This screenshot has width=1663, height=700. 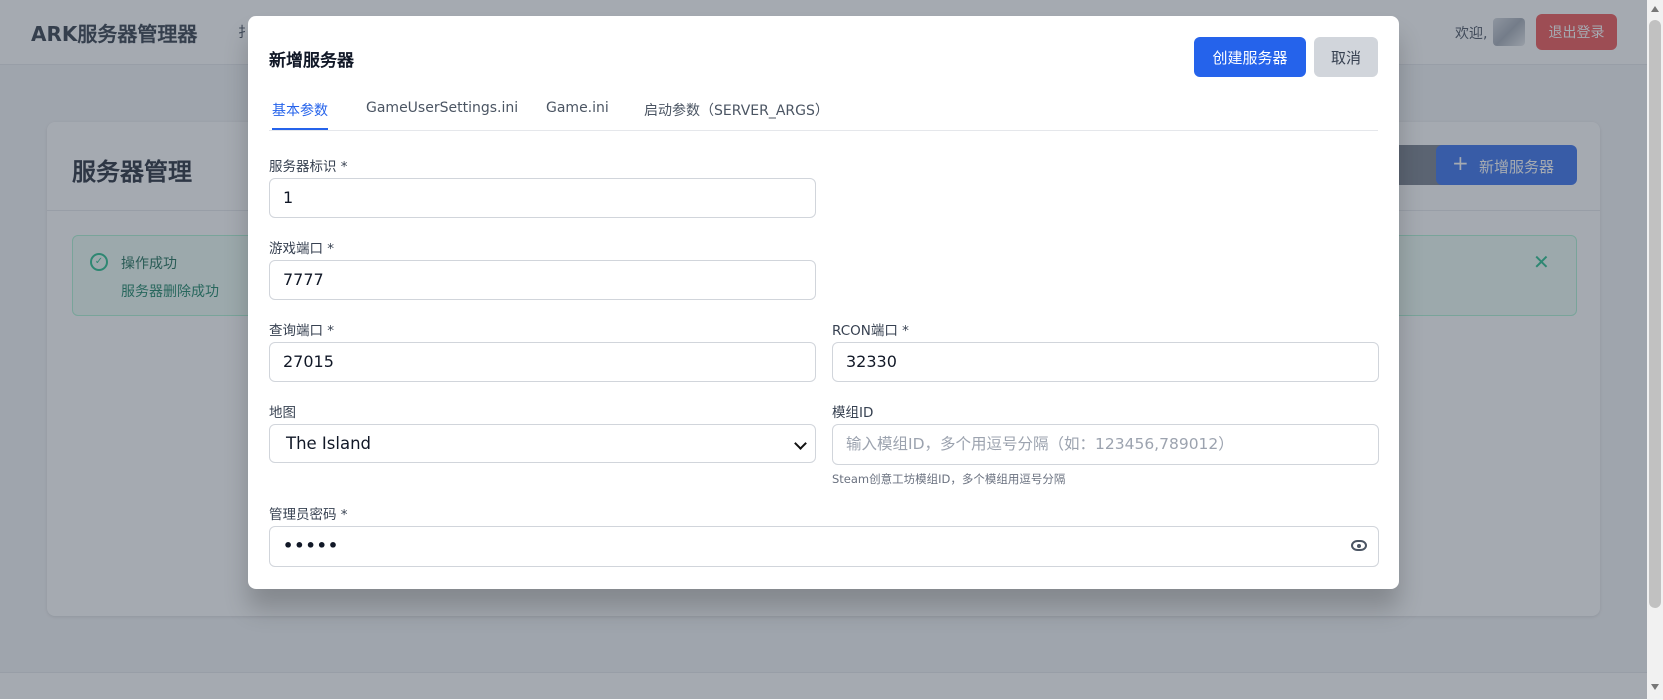 What do you see at coordinates (542, 362) in the screenshot?
I see `query-port-input: 27015` at bounding box center [542, 362].